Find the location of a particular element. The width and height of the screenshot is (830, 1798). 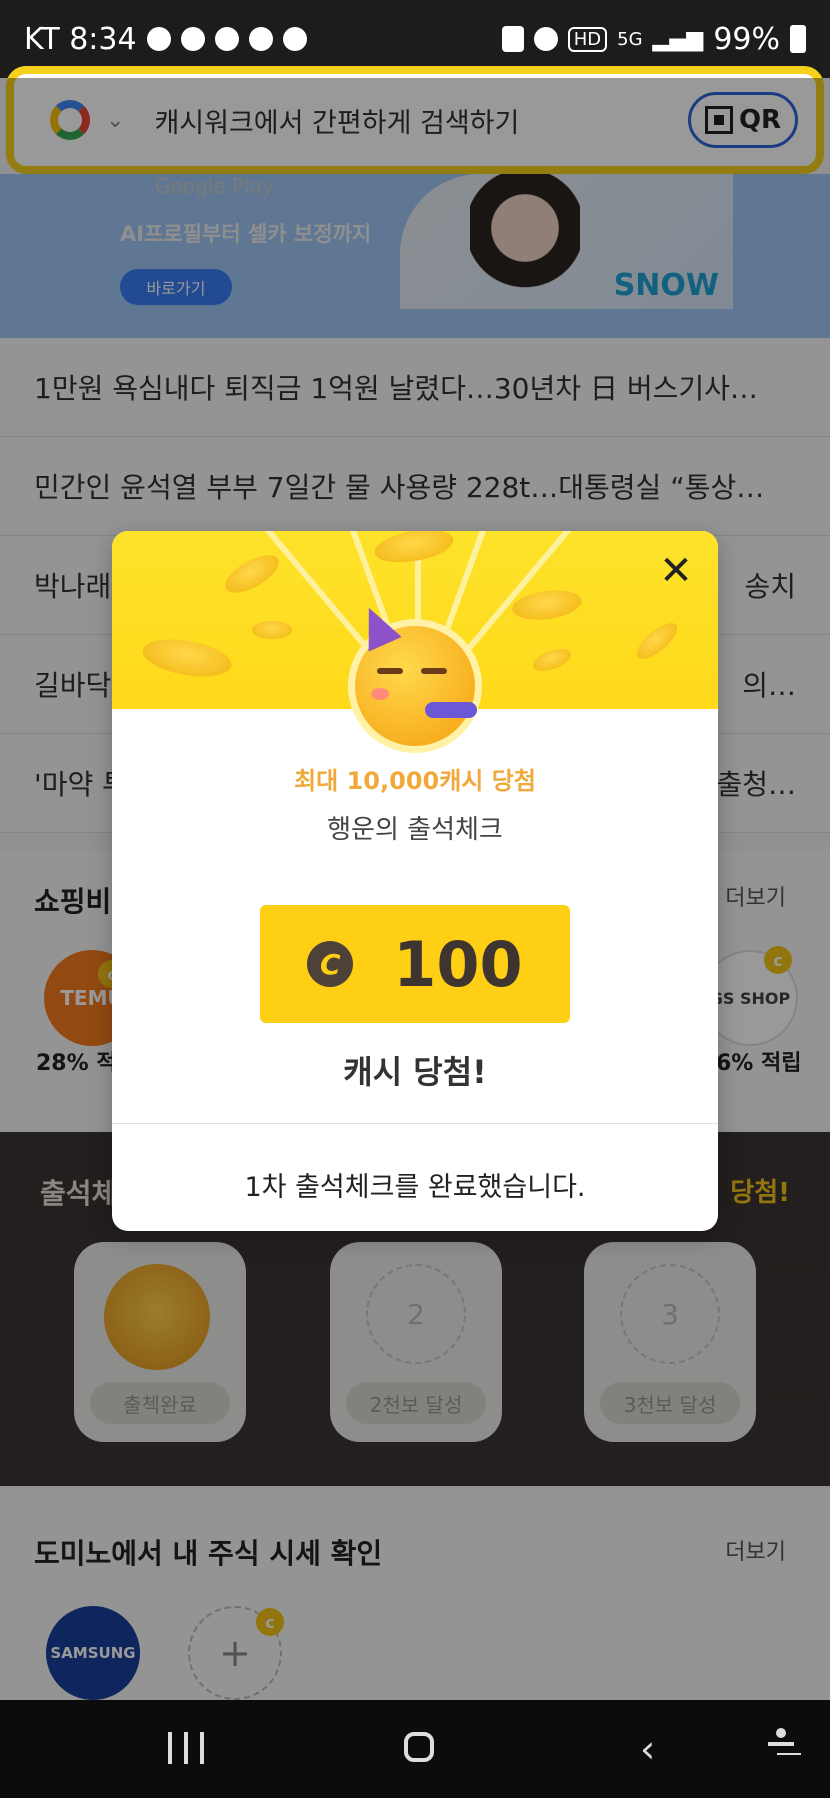

carrier-time: KT 8:34 is located at coordinates (80, 39).